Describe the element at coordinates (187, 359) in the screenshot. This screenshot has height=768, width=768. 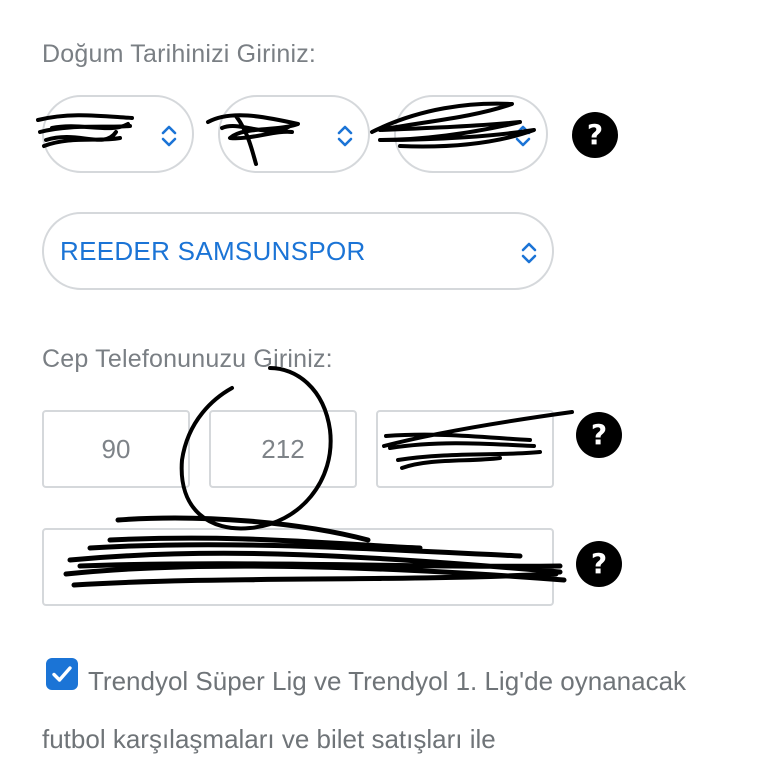
I see `phone-label: Cep Telefonunuzu Giriniz:` at that location.